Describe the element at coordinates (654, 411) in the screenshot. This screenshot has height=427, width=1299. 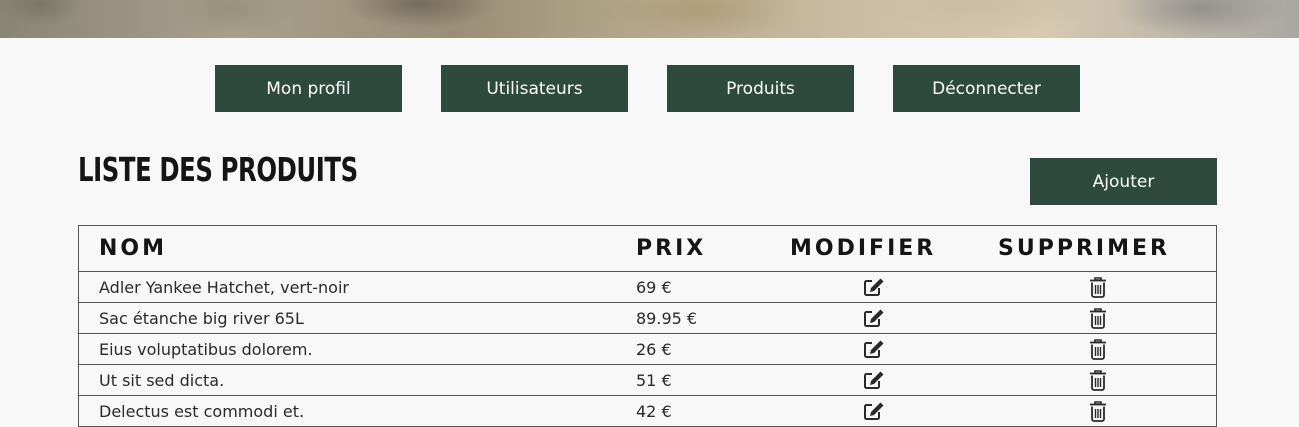
I see `product-price: 42 €` at that location.